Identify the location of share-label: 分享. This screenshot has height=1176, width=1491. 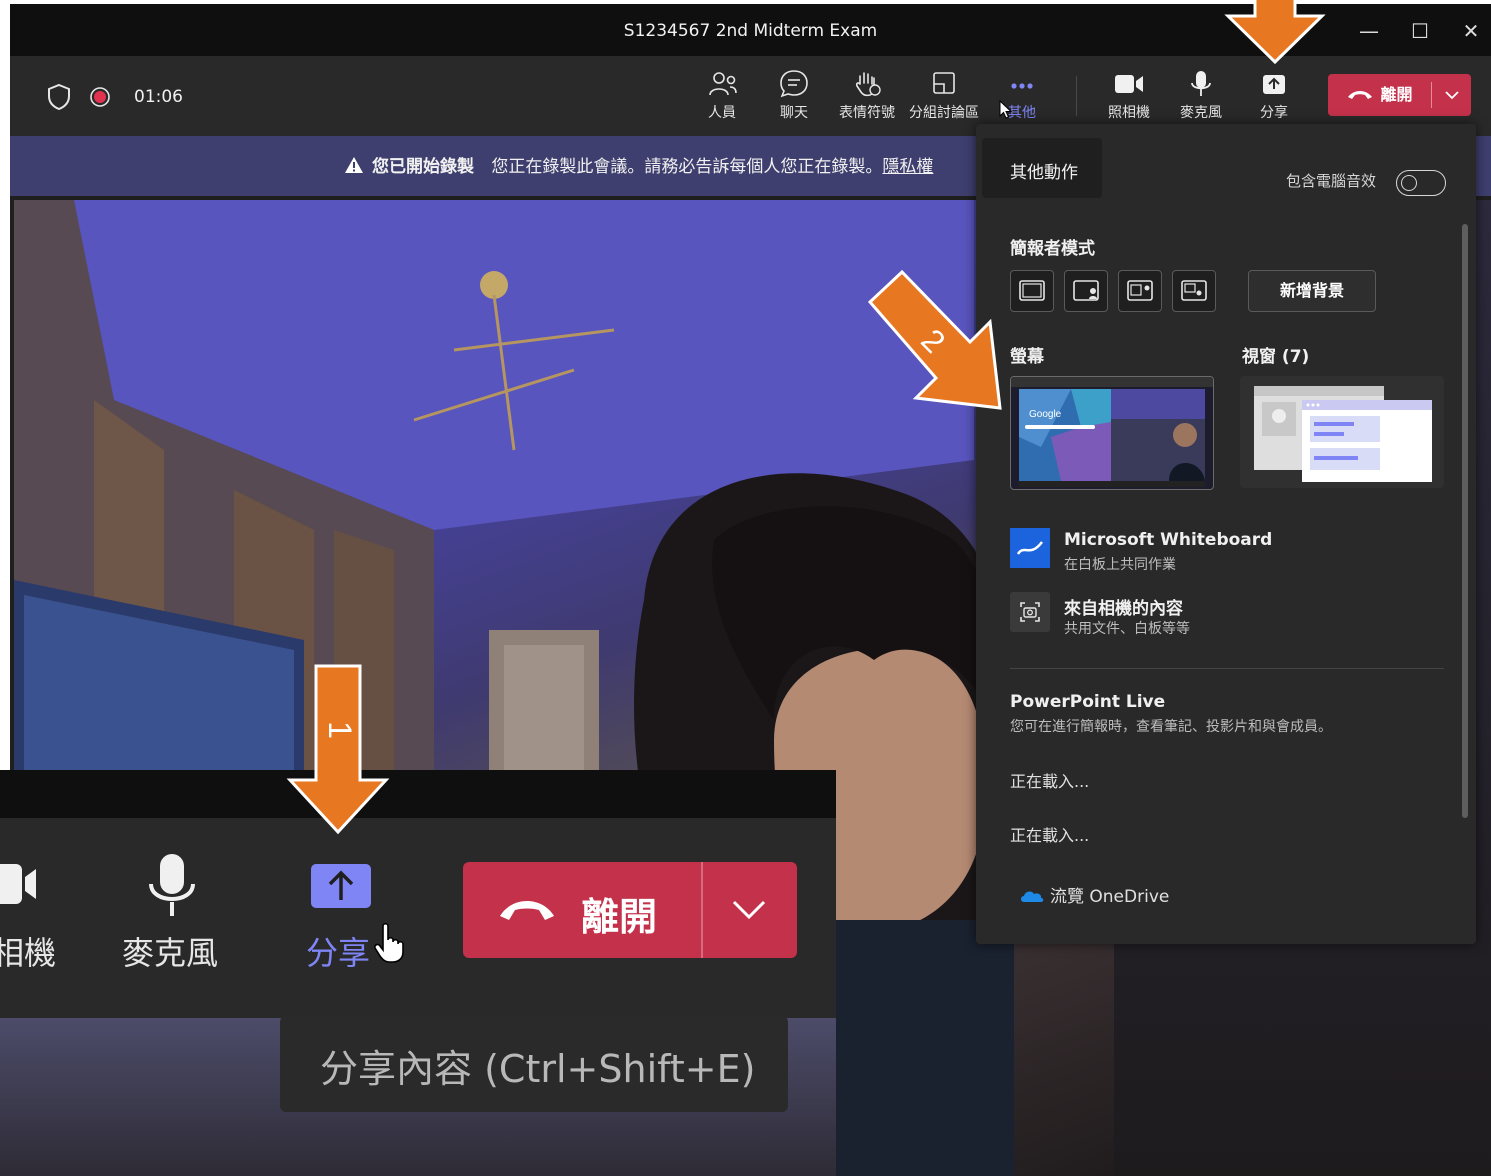
(1274, 113).